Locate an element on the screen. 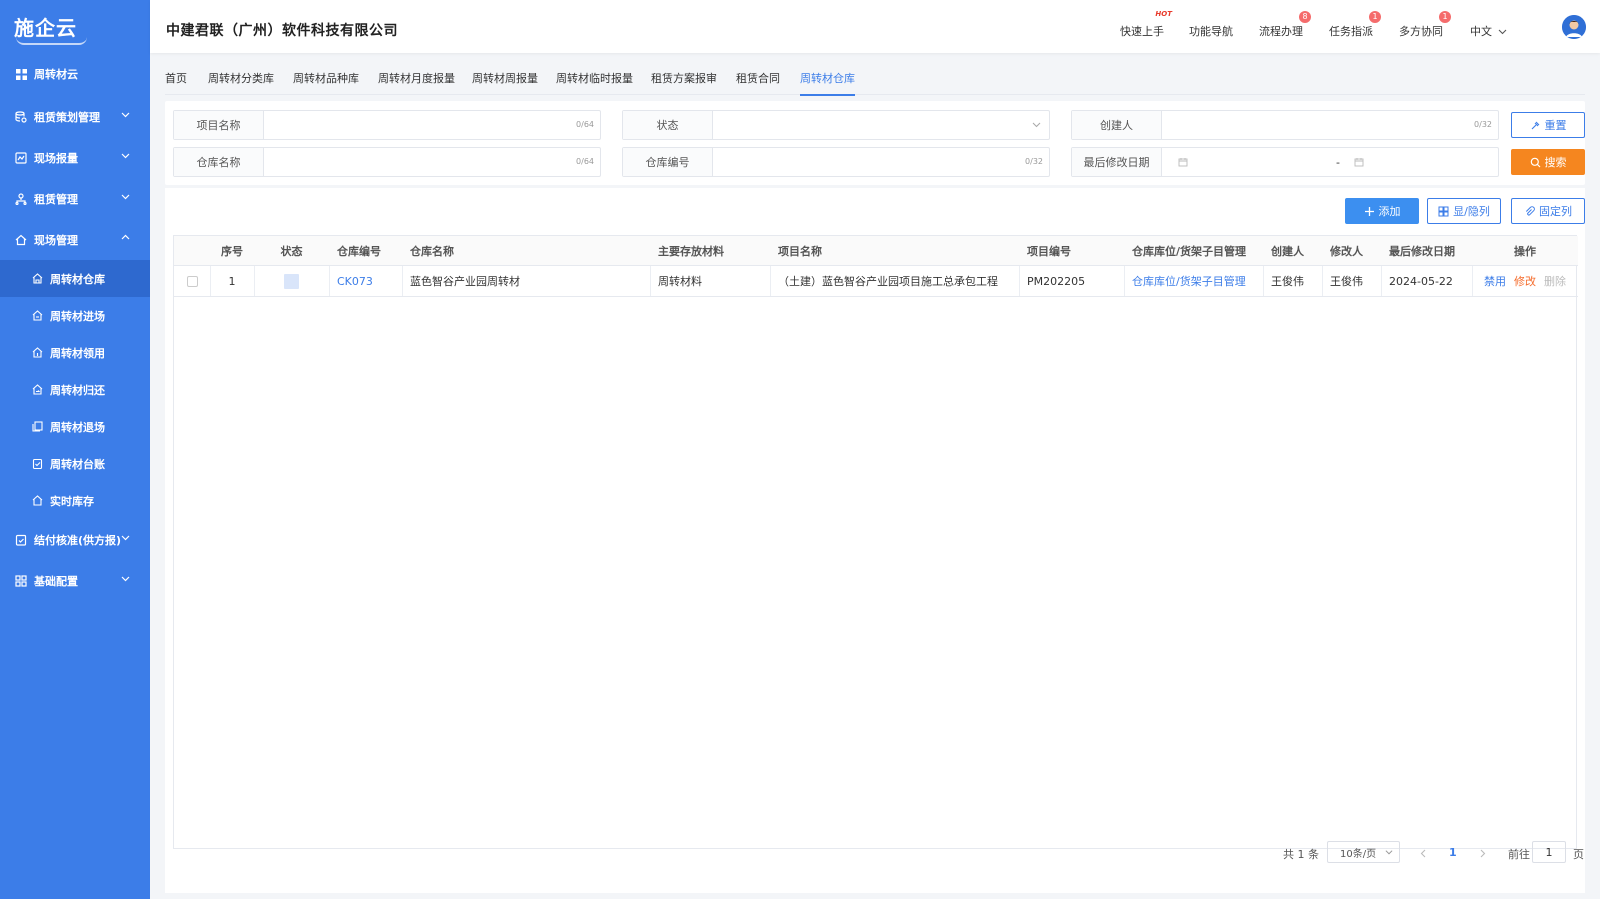  header-location: 仓库库位/货架子目管理 is located at coordinates (1197, 251).